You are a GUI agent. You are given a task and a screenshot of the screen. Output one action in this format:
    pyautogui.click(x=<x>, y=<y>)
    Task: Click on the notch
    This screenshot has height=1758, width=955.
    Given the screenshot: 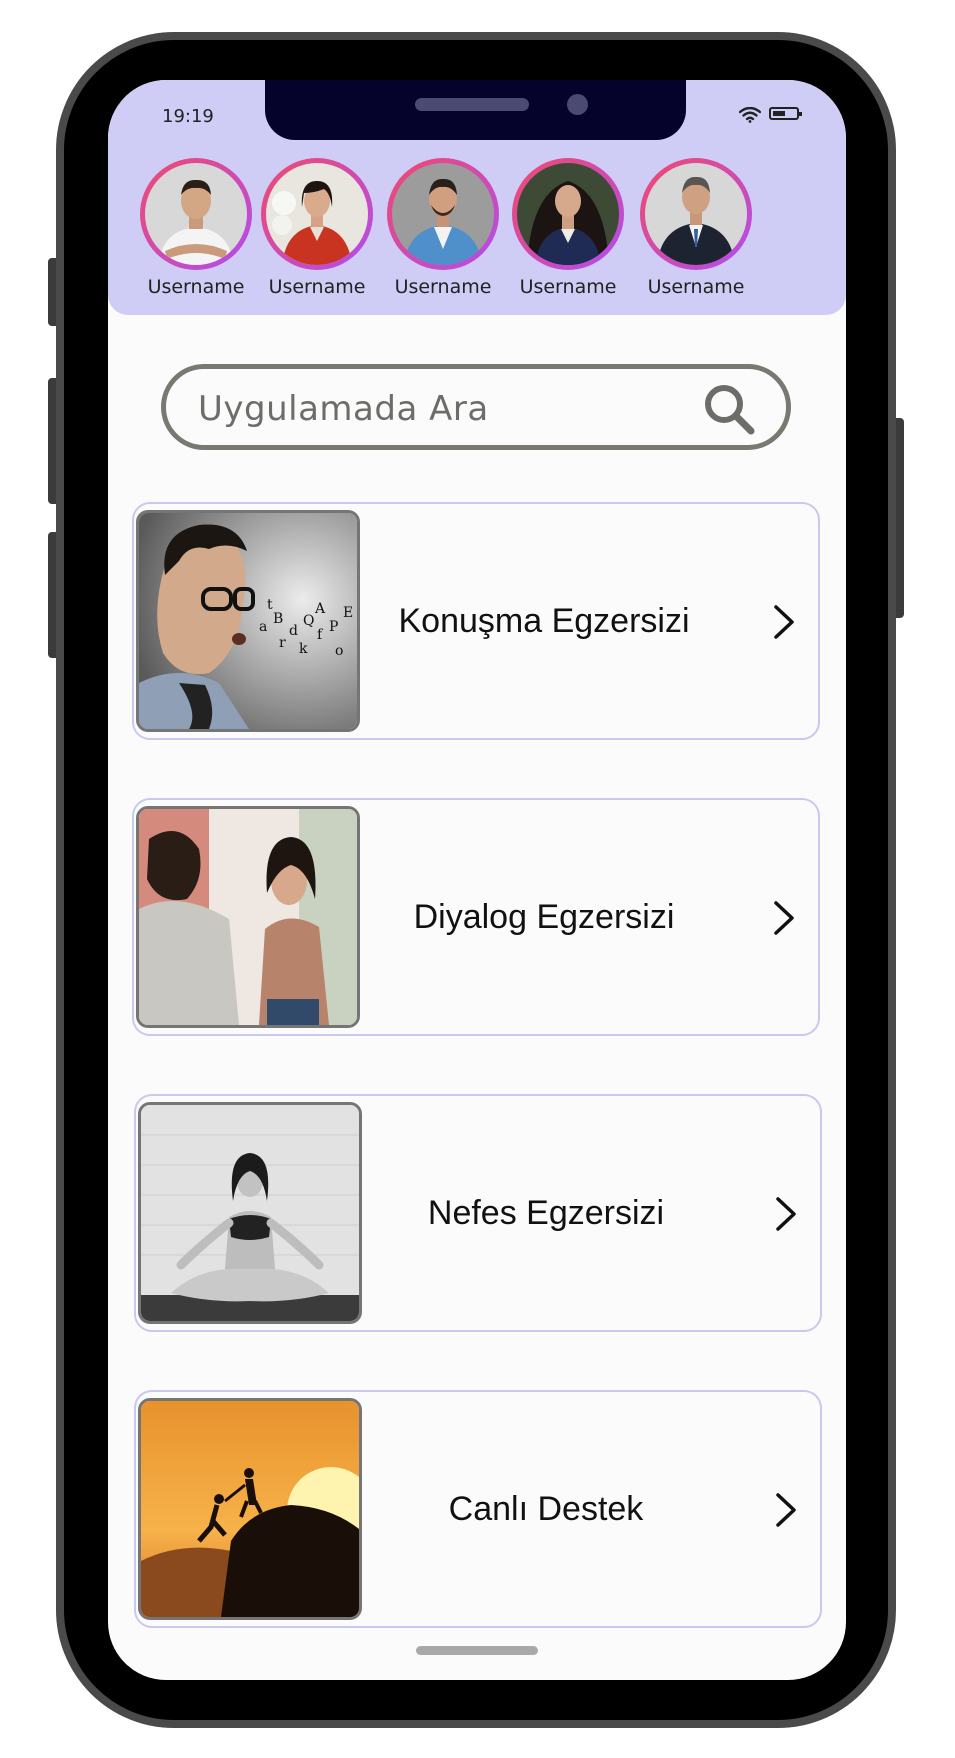 What is the action you would take?
    pyautogui.click(x=475, y=110)
    